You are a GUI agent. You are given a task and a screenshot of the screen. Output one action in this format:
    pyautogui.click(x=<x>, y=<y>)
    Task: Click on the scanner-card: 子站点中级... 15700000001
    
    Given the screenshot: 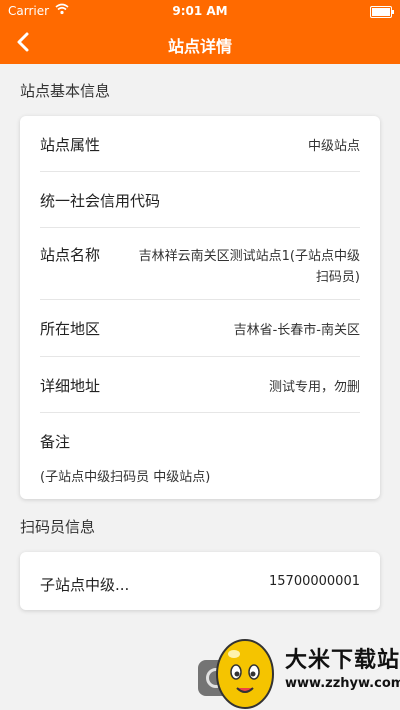 What is the action you would take?
    pyautogui.click(x=200, y=581)
    